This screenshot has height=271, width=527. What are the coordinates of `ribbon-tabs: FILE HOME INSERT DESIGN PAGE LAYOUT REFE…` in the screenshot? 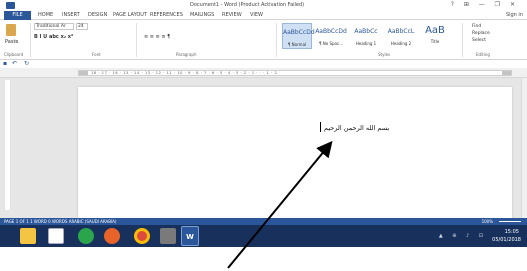 It's located at (263, 15).